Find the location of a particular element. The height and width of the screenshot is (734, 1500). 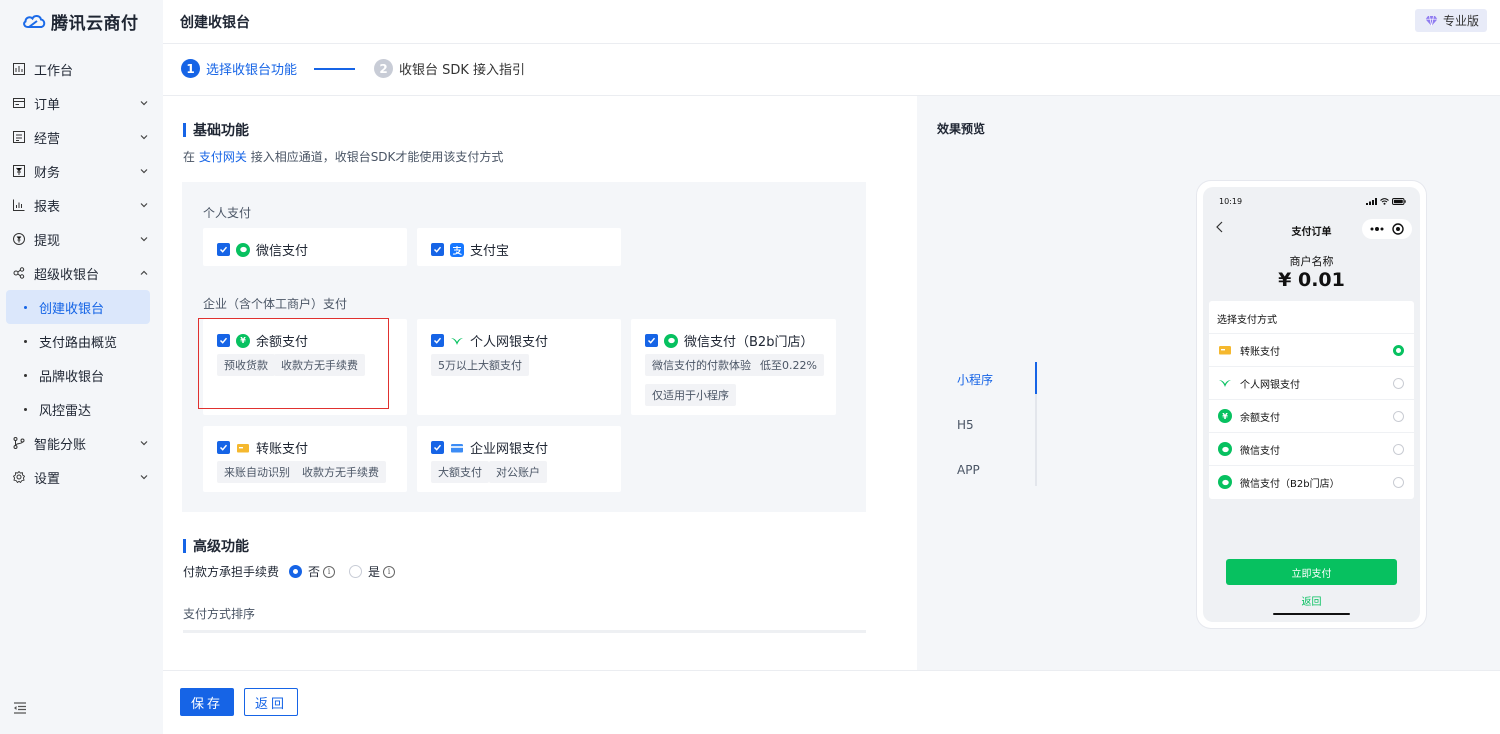

pay-method-name: 支付宝 is located at coordinates (490, 251).